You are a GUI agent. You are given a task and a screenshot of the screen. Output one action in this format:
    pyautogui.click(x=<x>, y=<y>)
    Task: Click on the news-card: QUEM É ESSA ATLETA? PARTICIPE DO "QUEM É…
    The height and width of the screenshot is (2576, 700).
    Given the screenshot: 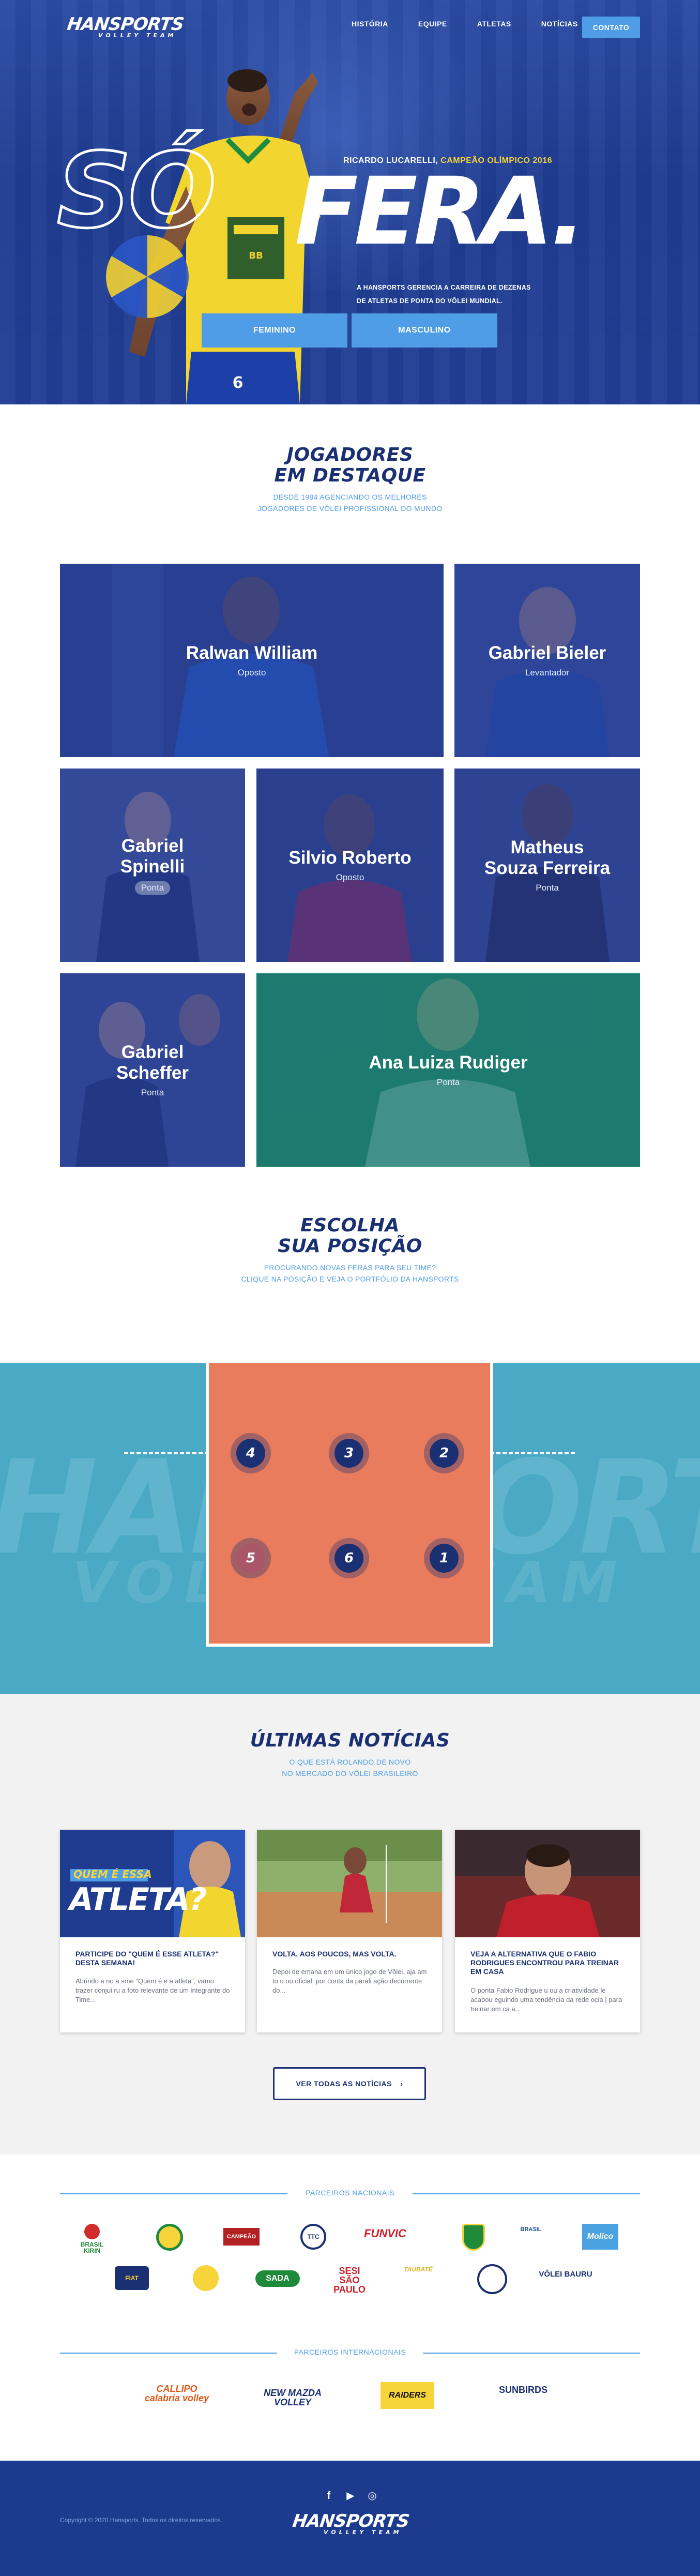 What is the action you would take?
    pyautogui.click(x=152, y=1931)
    